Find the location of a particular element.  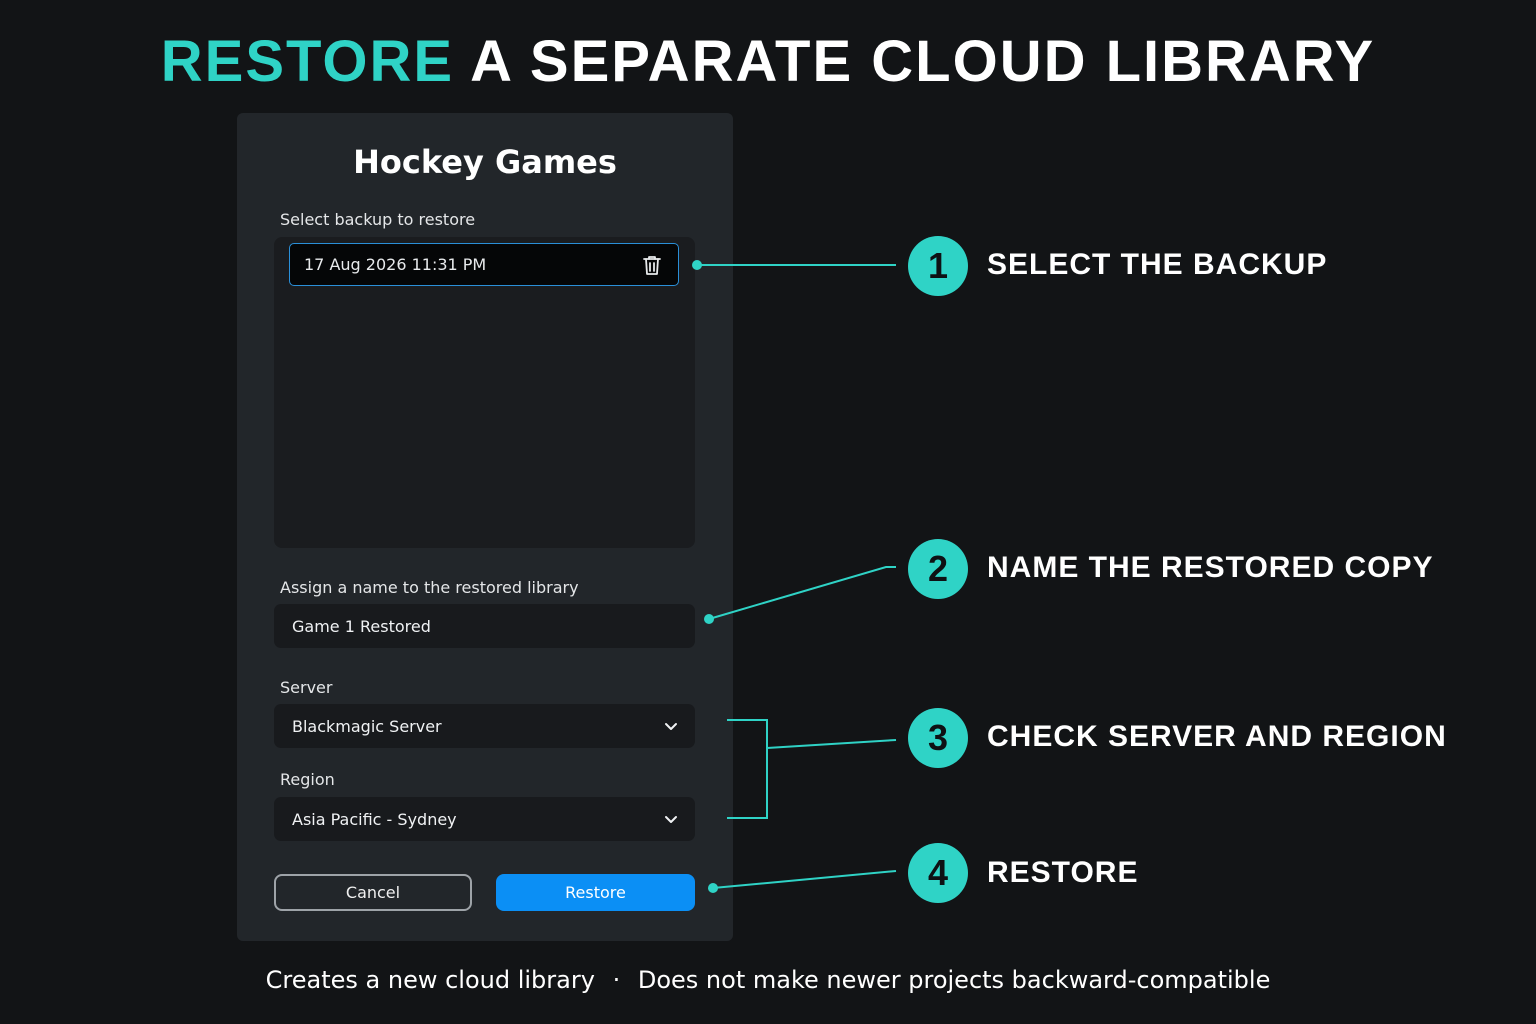

step-1-badge: 1 is located at coordinates (938, 266).